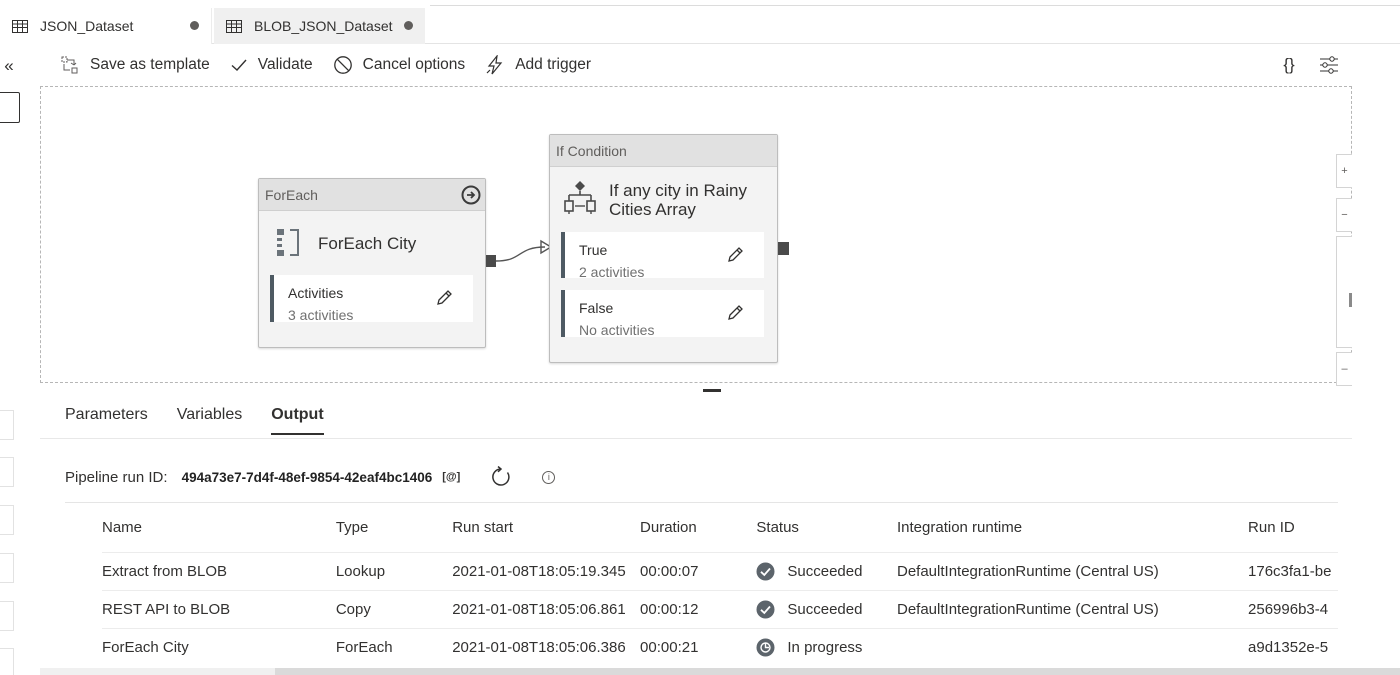 This screenshot has height=675, width=1400. I want to click on sliders-icon, so click(1329, 65).